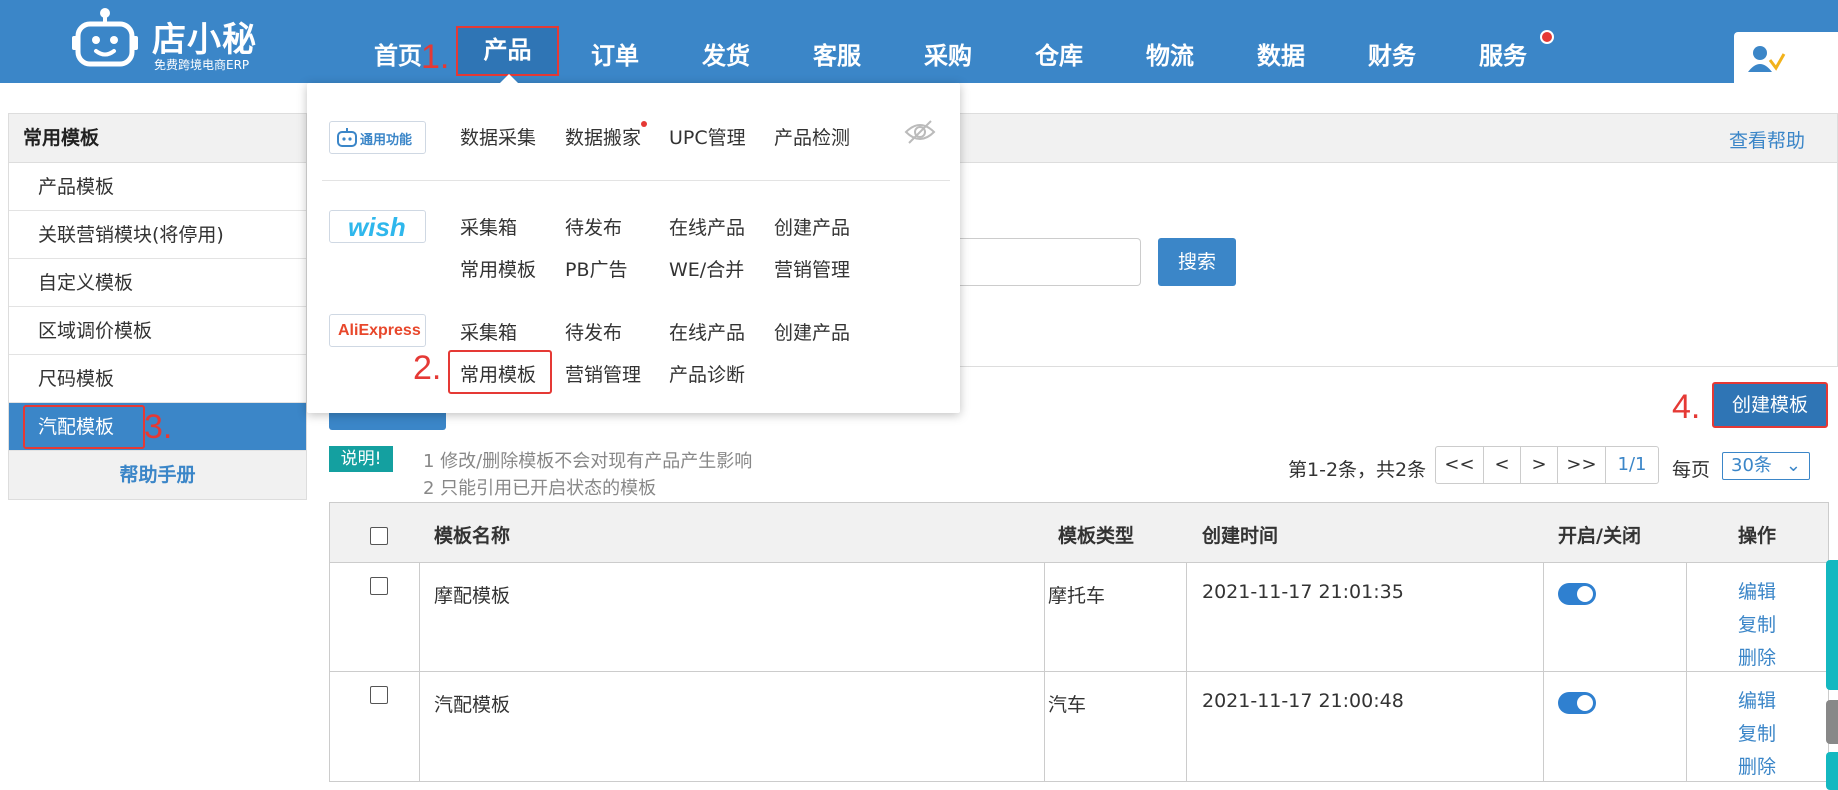 The width and height of the screenshot is (1838, 790). What do you see at coordinates (157, 475) in the screenshot?
I see `help-manual-link: 帮助手册` at bounding box center [157, 475].